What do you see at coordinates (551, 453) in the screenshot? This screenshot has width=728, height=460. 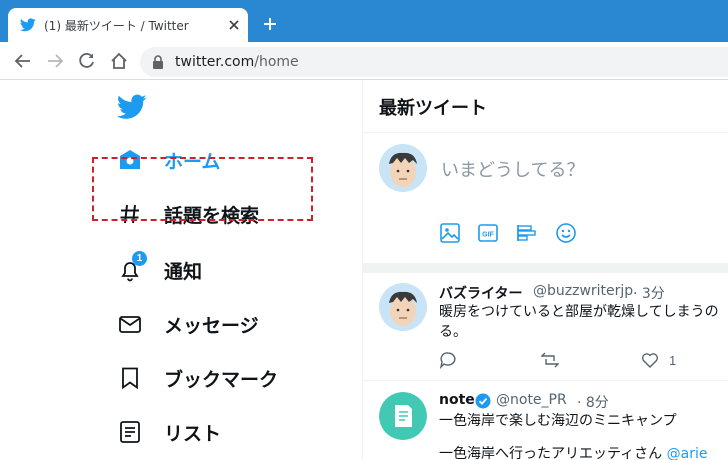 I see `tweet-text-fragment: 一色海岸へ行ったアリエッティさん` at bounding box center [551, 453].